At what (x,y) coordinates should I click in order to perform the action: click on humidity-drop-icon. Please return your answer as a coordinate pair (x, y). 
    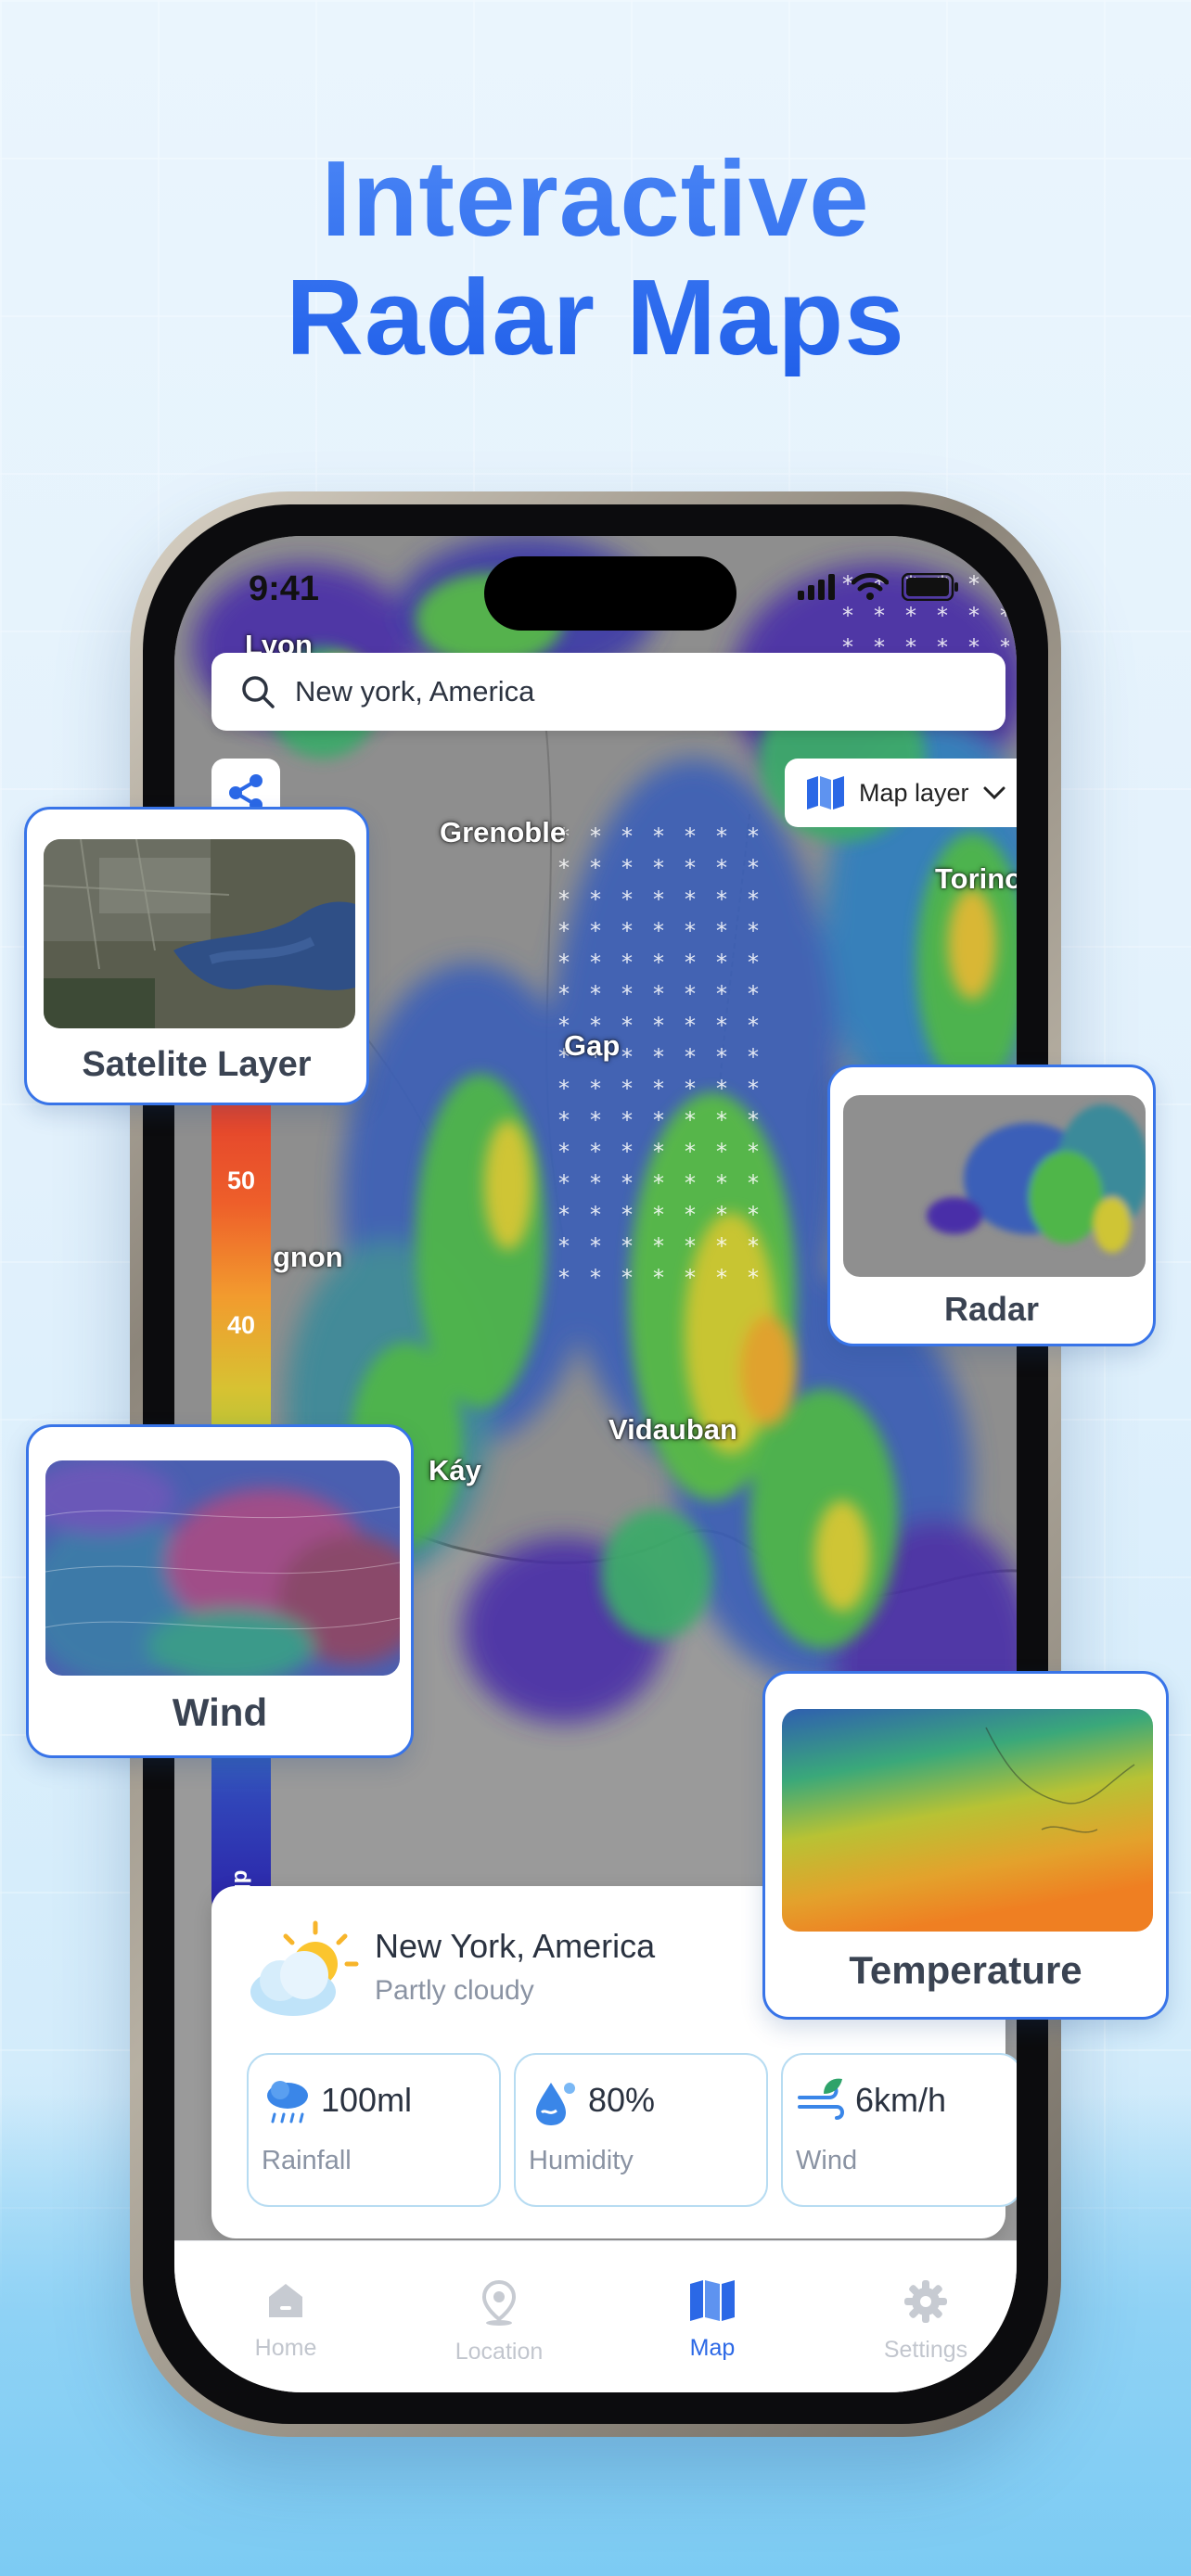
    Looking at the image, I should click on (555, 2104).